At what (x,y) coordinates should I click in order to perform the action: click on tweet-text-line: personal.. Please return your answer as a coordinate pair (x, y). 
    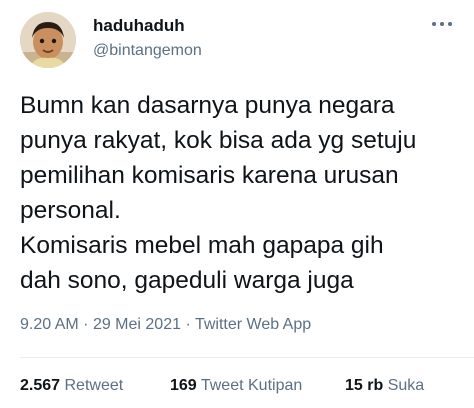
    Looking at the image, I should click on (70, 210).